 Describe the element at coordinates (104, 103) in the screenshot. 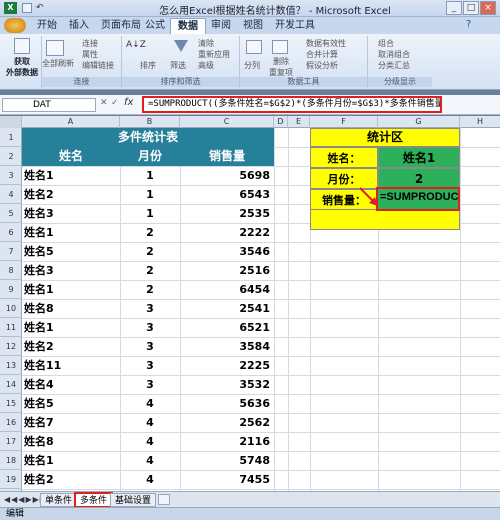

I see `cancel-icon: ✕` at that location.